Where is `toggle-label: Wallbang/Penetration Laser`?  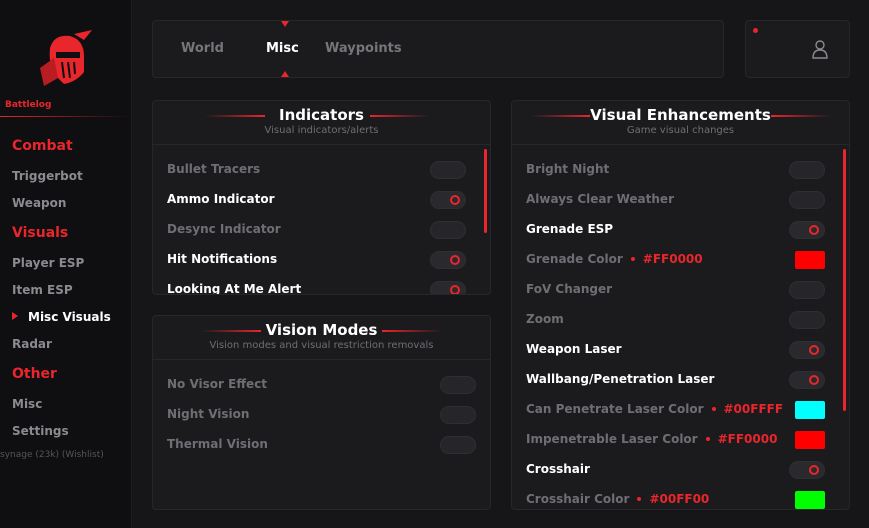 toggle-label: Wallbang/Penetration Laser is located at coordinates (620, 379).